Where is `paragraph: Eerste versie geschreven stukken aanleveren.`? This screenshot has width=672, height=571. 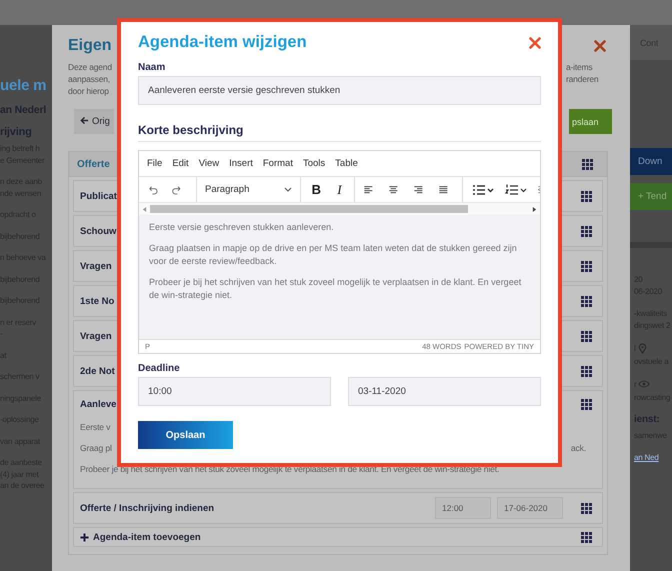
paragraph: Eerste versie geschreven stukken aanleveren. is located at coordinates (242, 227).